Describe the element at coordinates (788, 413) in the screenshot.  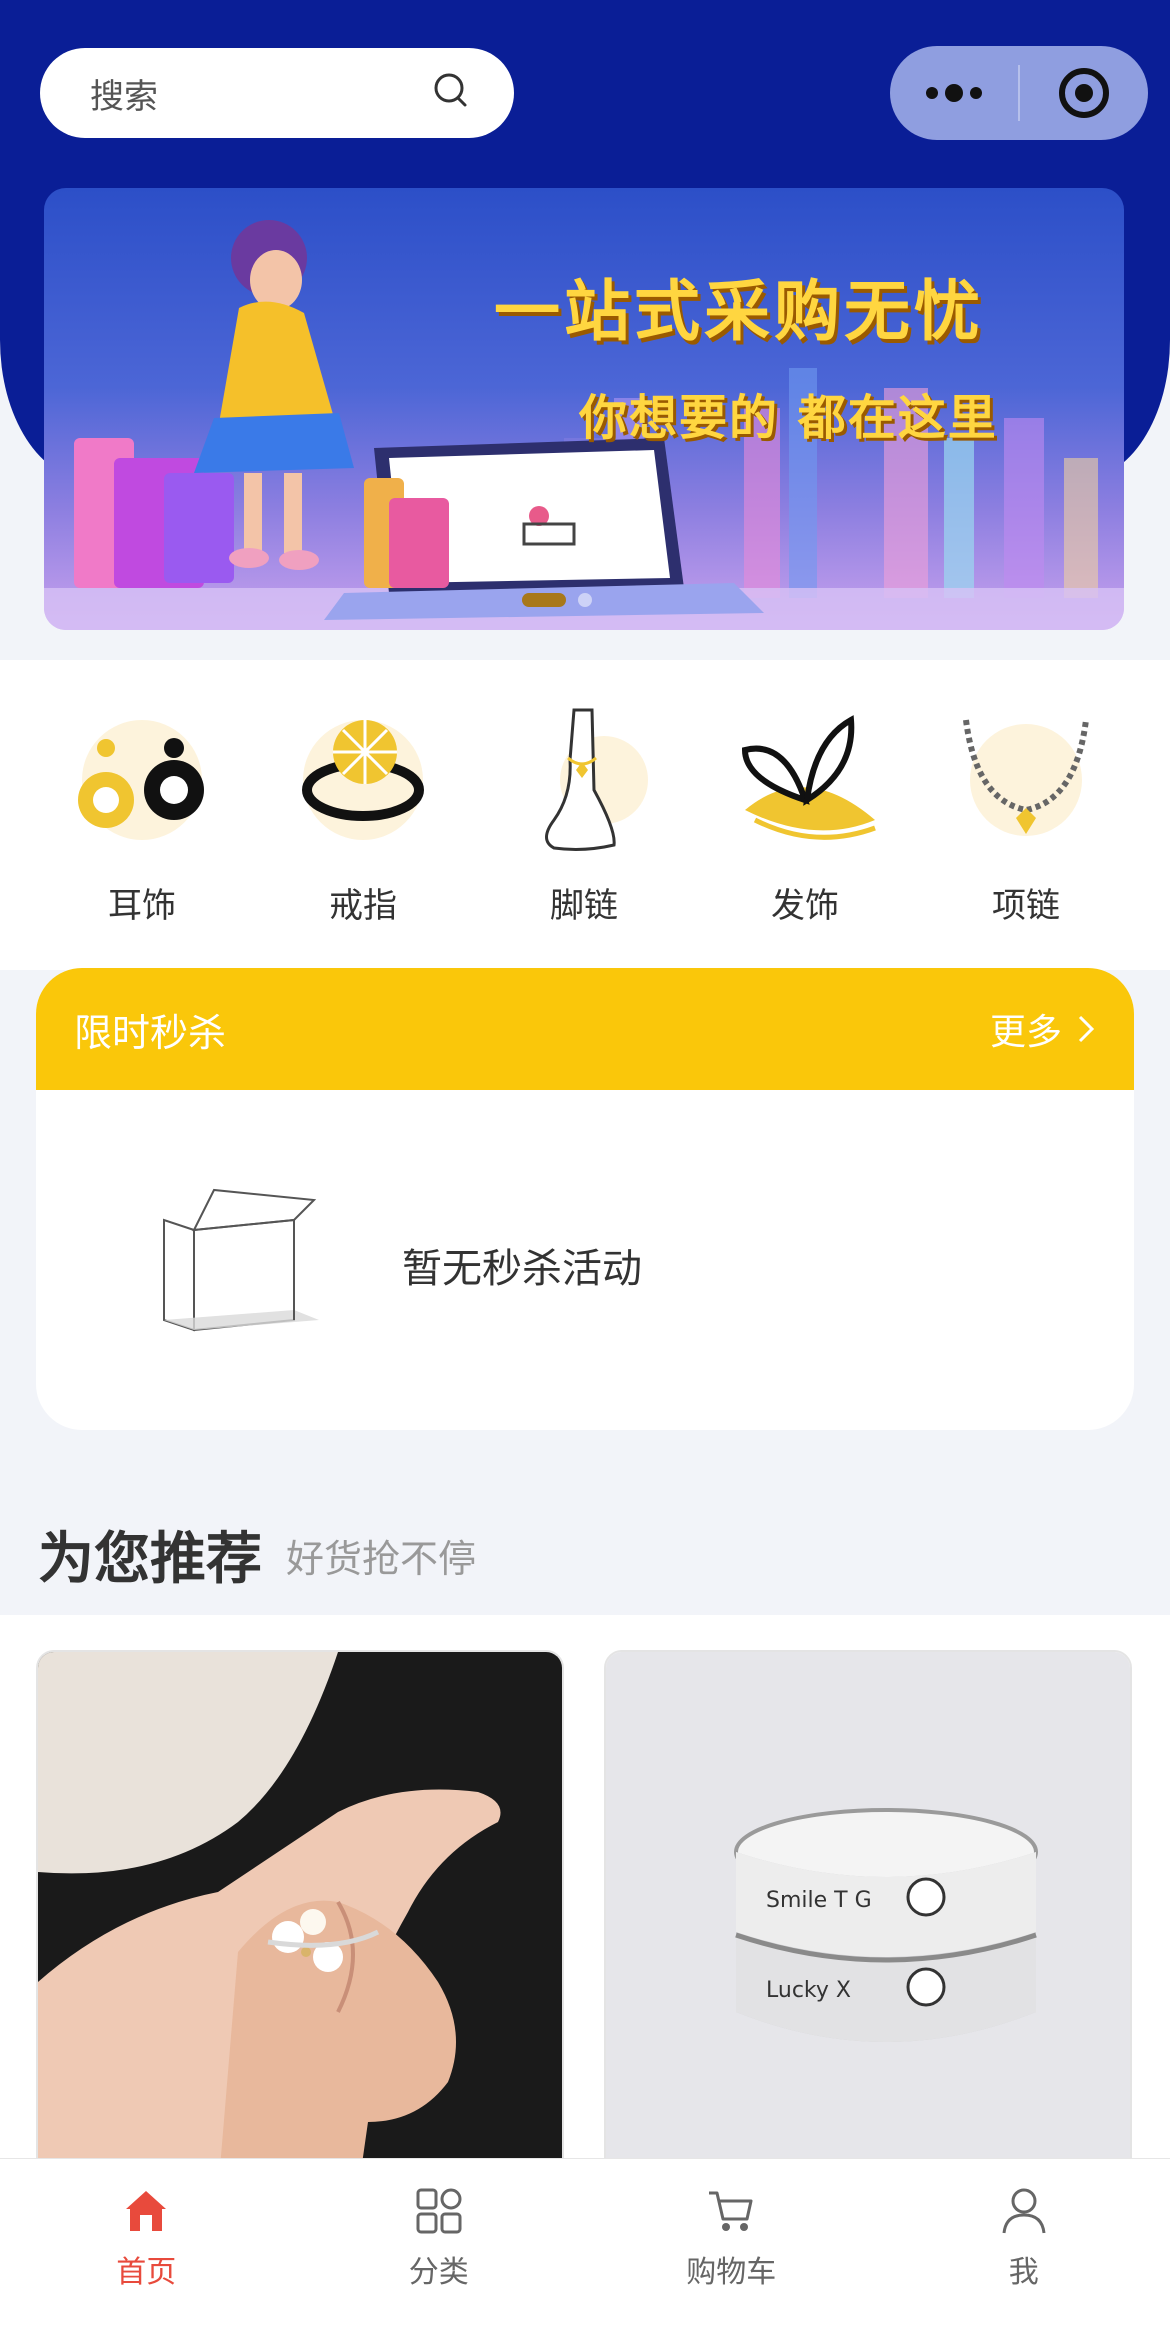
I see `banner-subtitle: 你想要的 都在这里` at that location.